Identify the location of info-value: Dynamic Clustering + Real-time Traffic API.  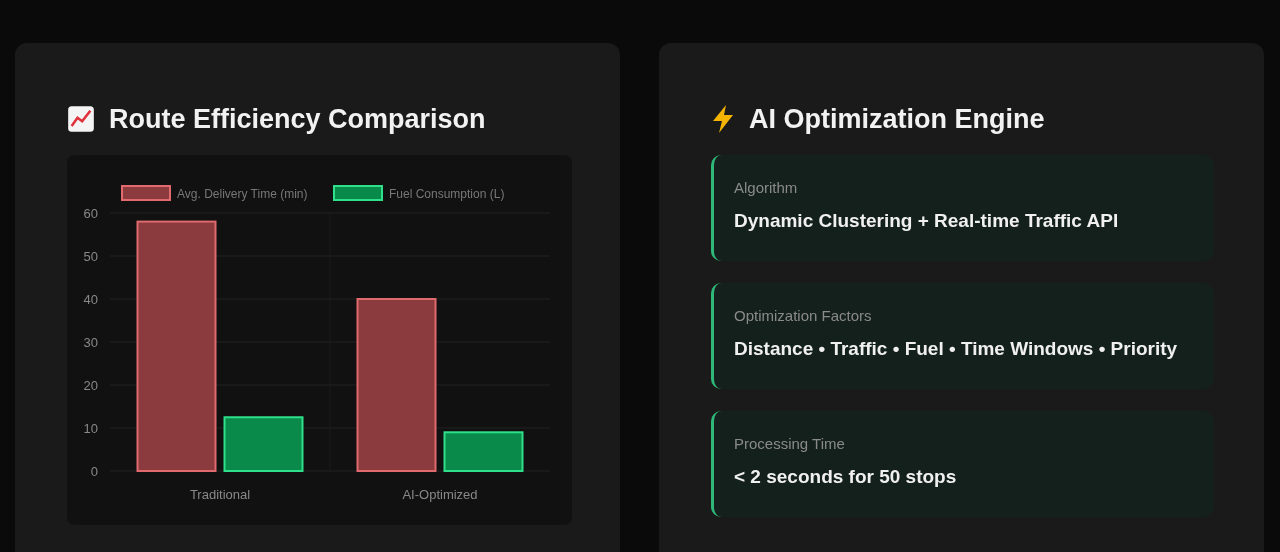
(927, 221).